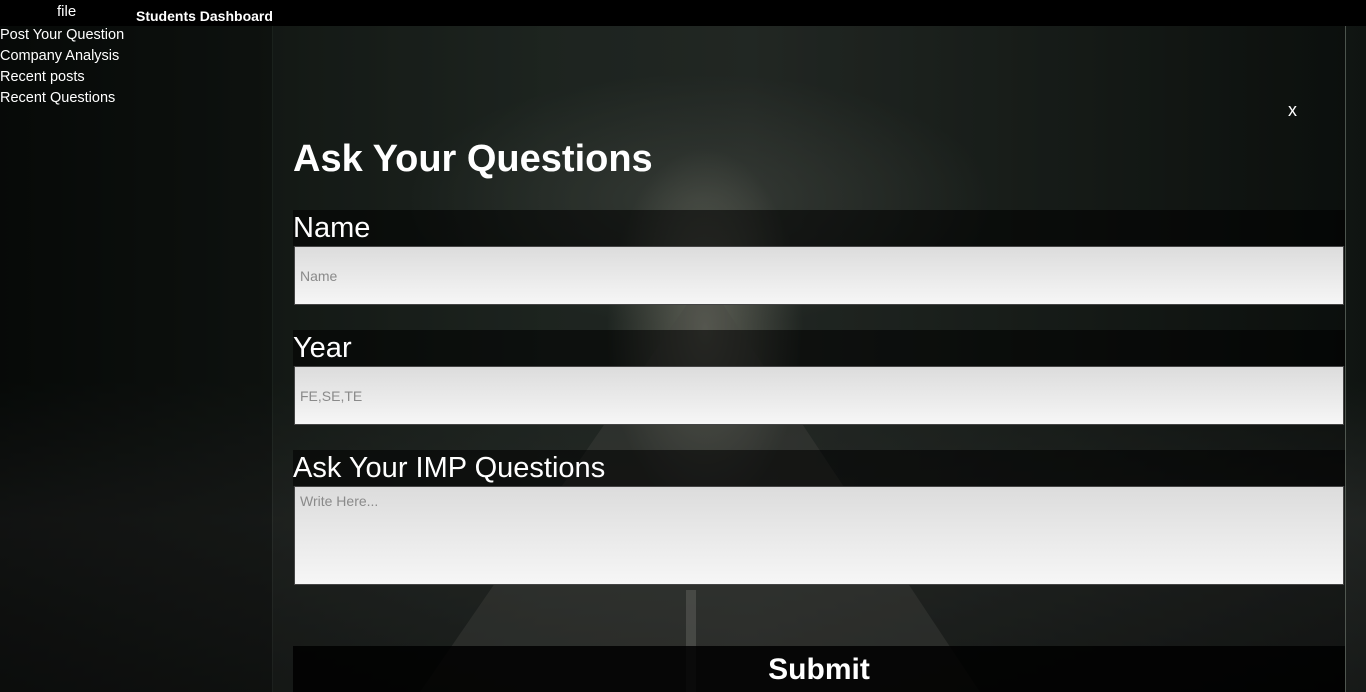 The image size is (1366, 692). Describe the element at coordinates (66, 11) in the screenshot. I see `brand-logo-text: file` at that location.